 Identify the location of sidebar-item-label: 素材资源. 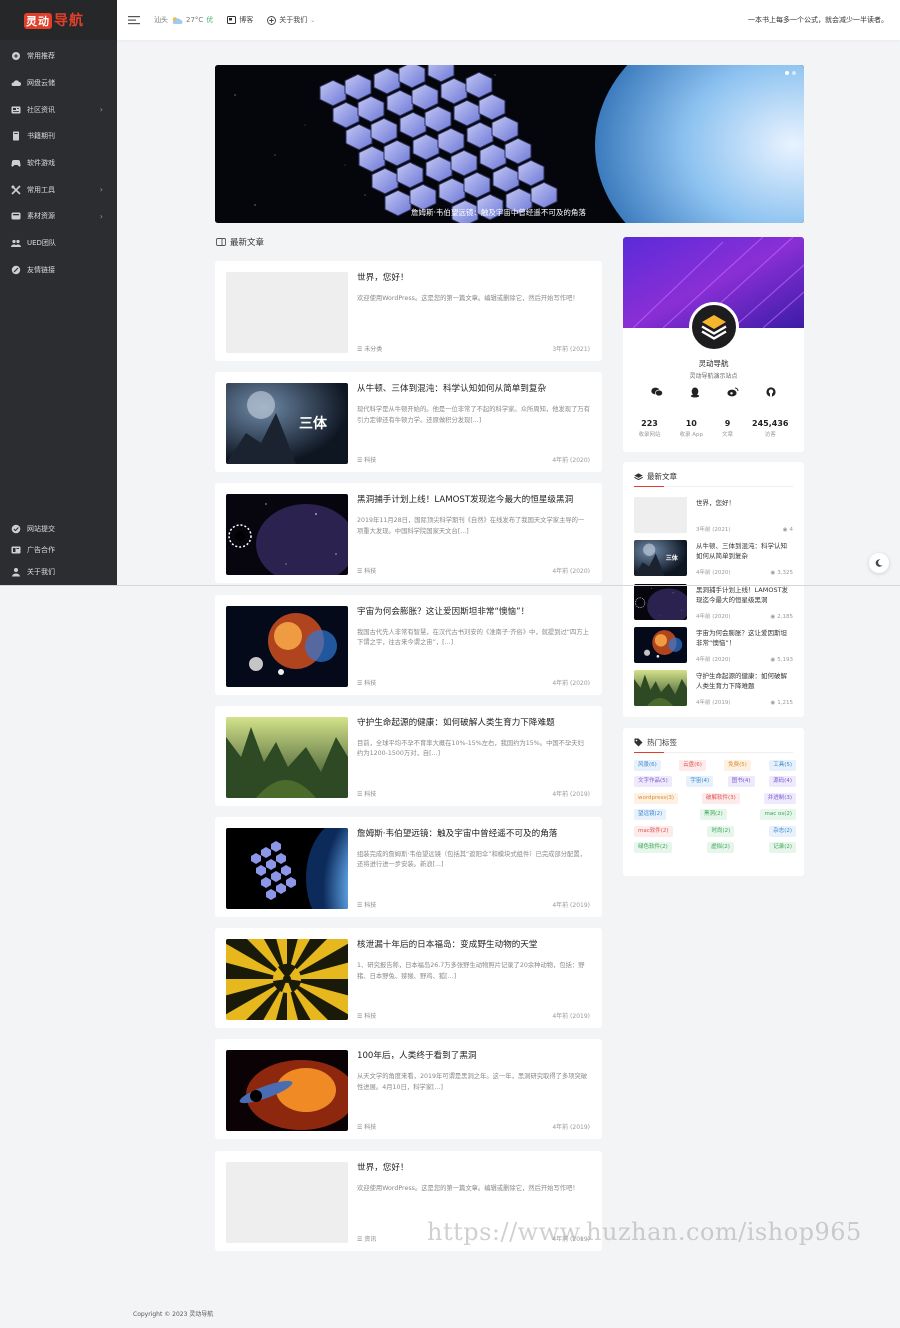
(41, 216).